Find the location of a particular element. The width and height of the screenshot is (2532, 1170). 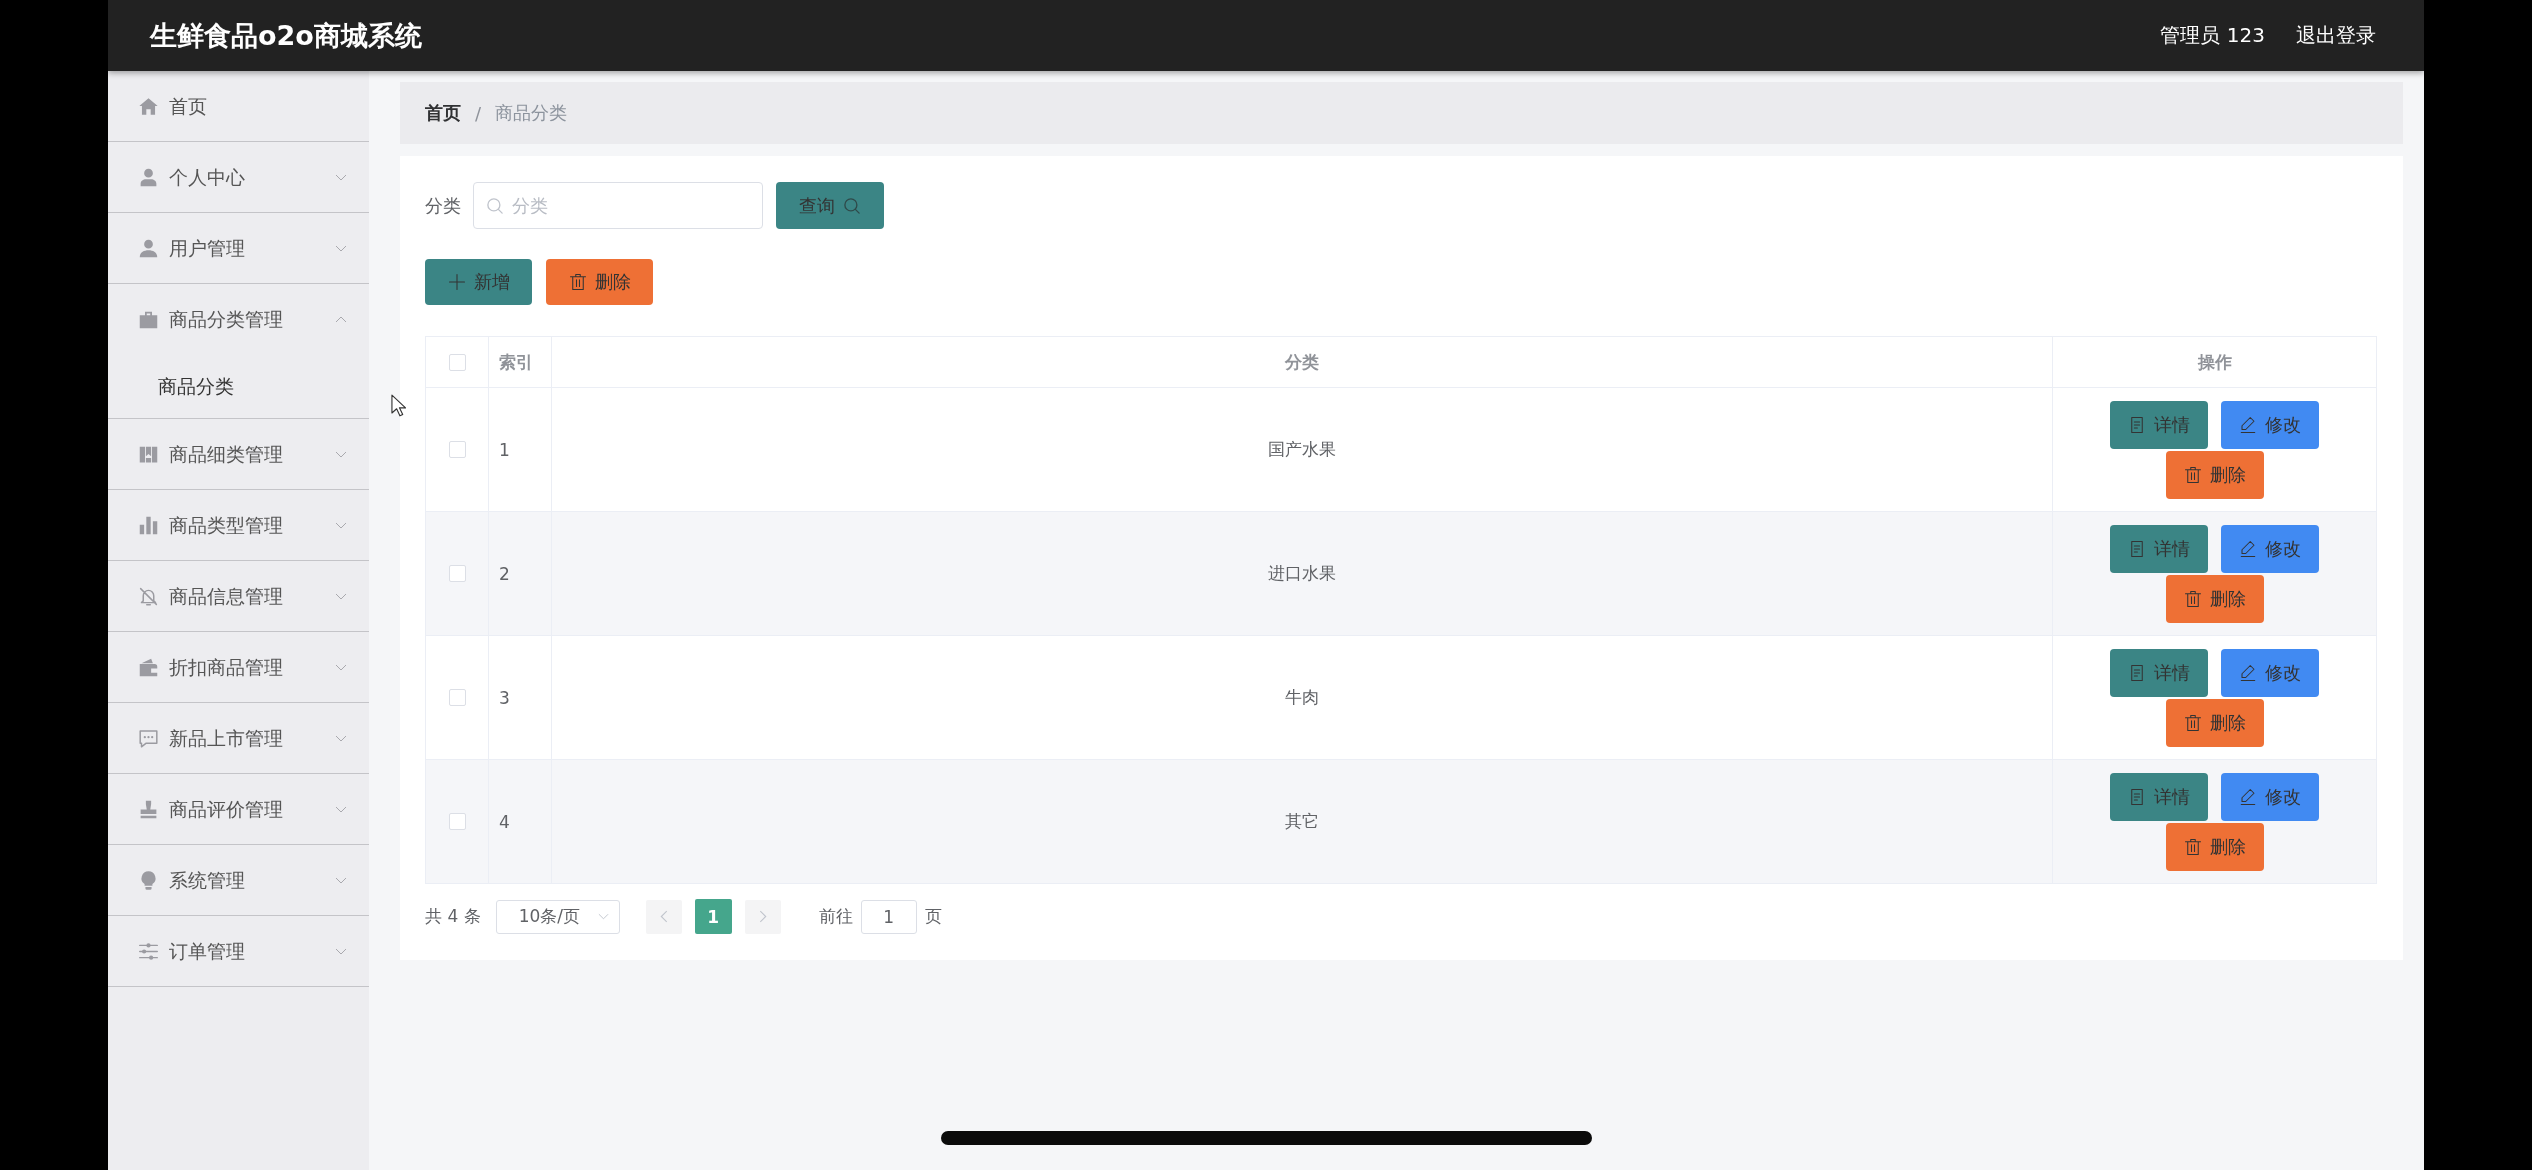

bell-off-icon is located at coordinates (148, 596).